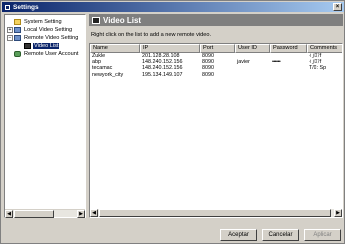 The height and width of the screenshot is (244, 345). Describe the element at coordinates (252, 48) in the screenshot. I see `column-header: User ID` at that location.